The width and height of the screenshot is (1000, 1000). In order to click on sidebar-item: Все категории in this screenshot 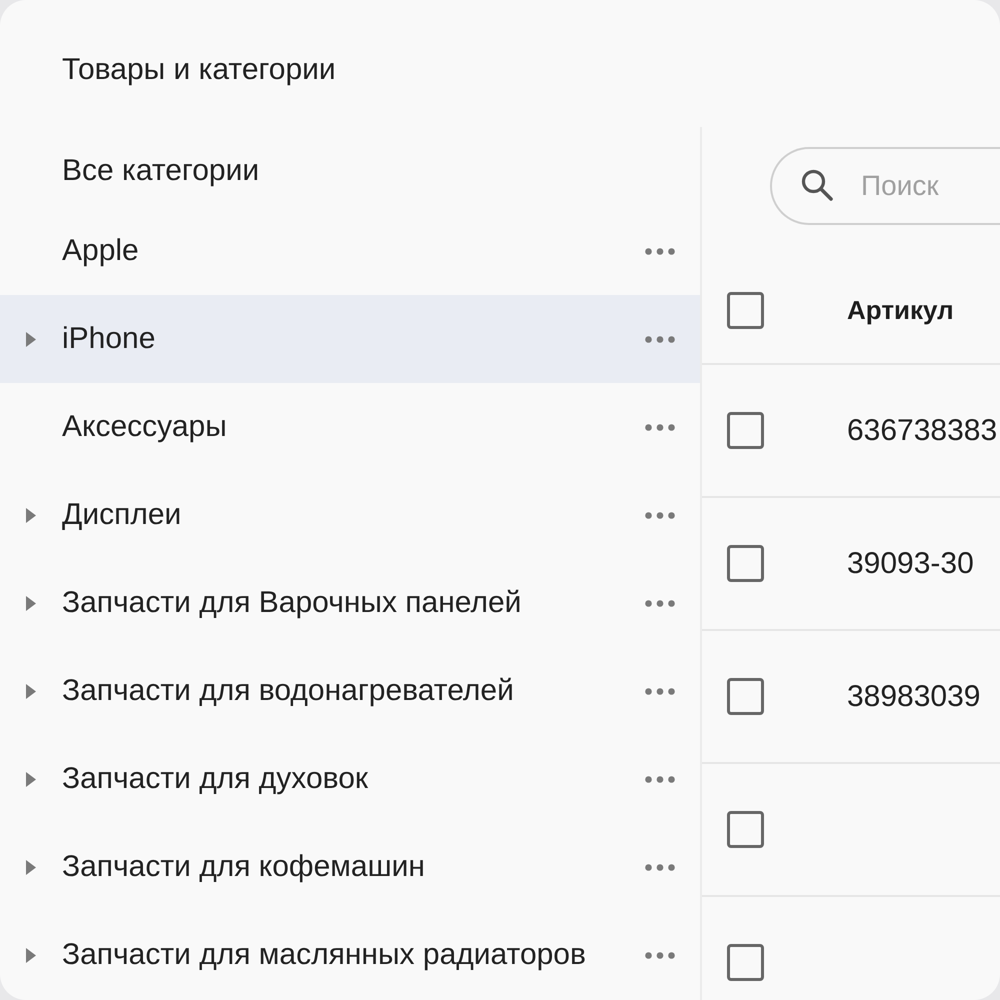, I will do `click(350, 167)`.